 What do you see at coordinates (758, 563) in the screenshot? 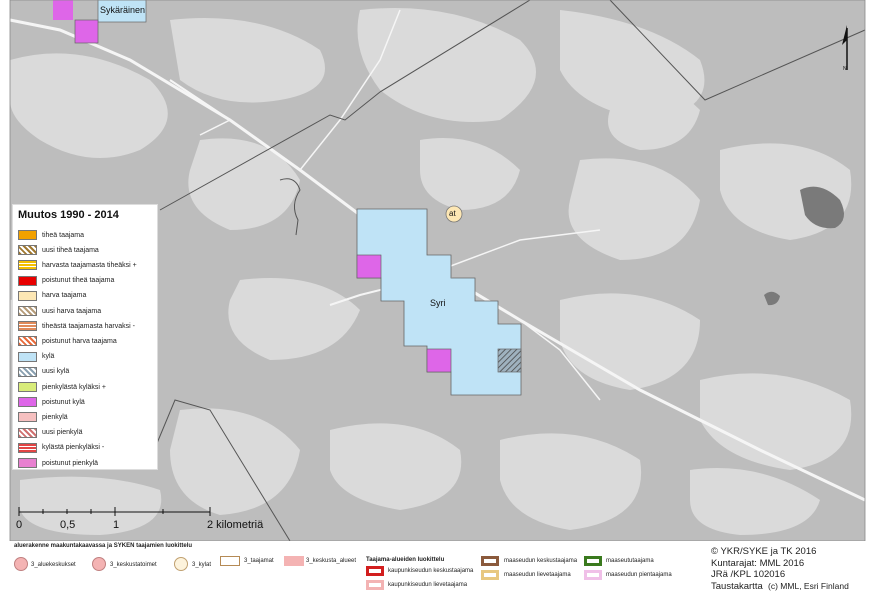
I see `credit-line-2: Kuntarajat: MML 2016` at bounding box center [758, 563].